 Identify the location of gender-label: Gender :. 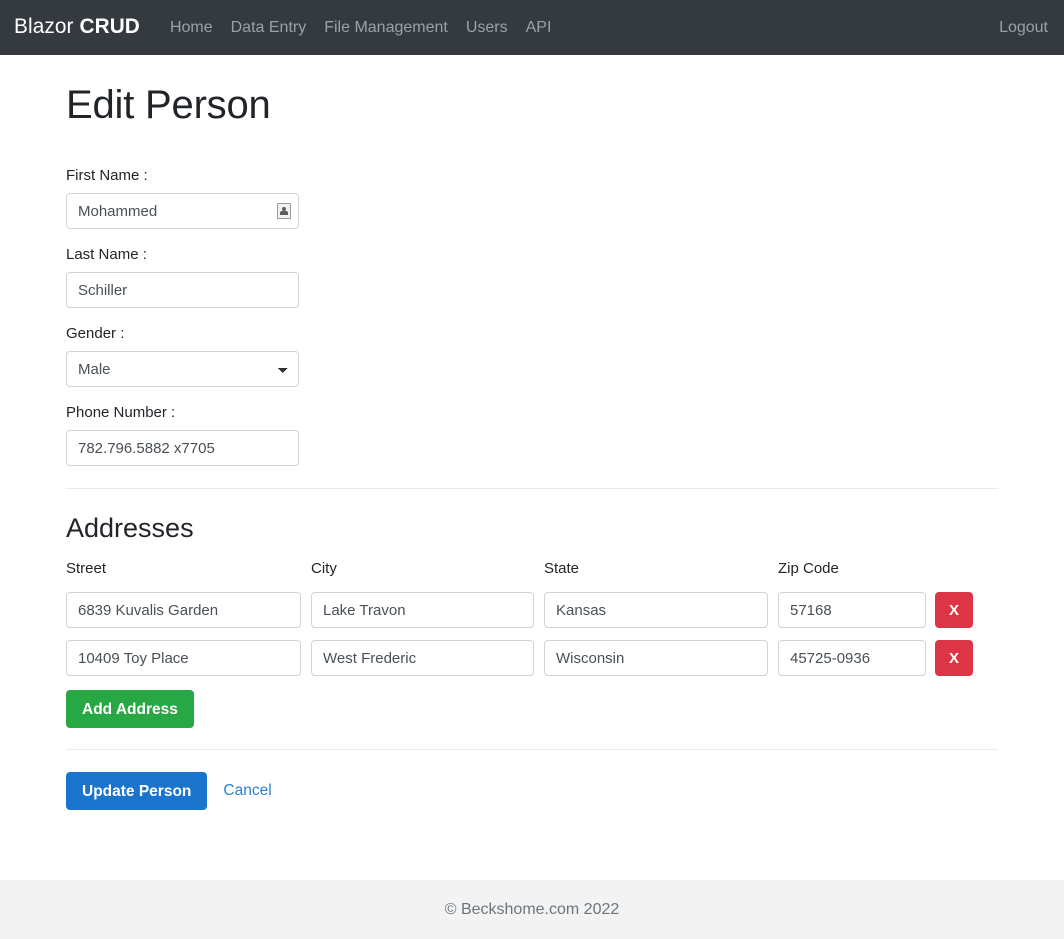
(95, 333).